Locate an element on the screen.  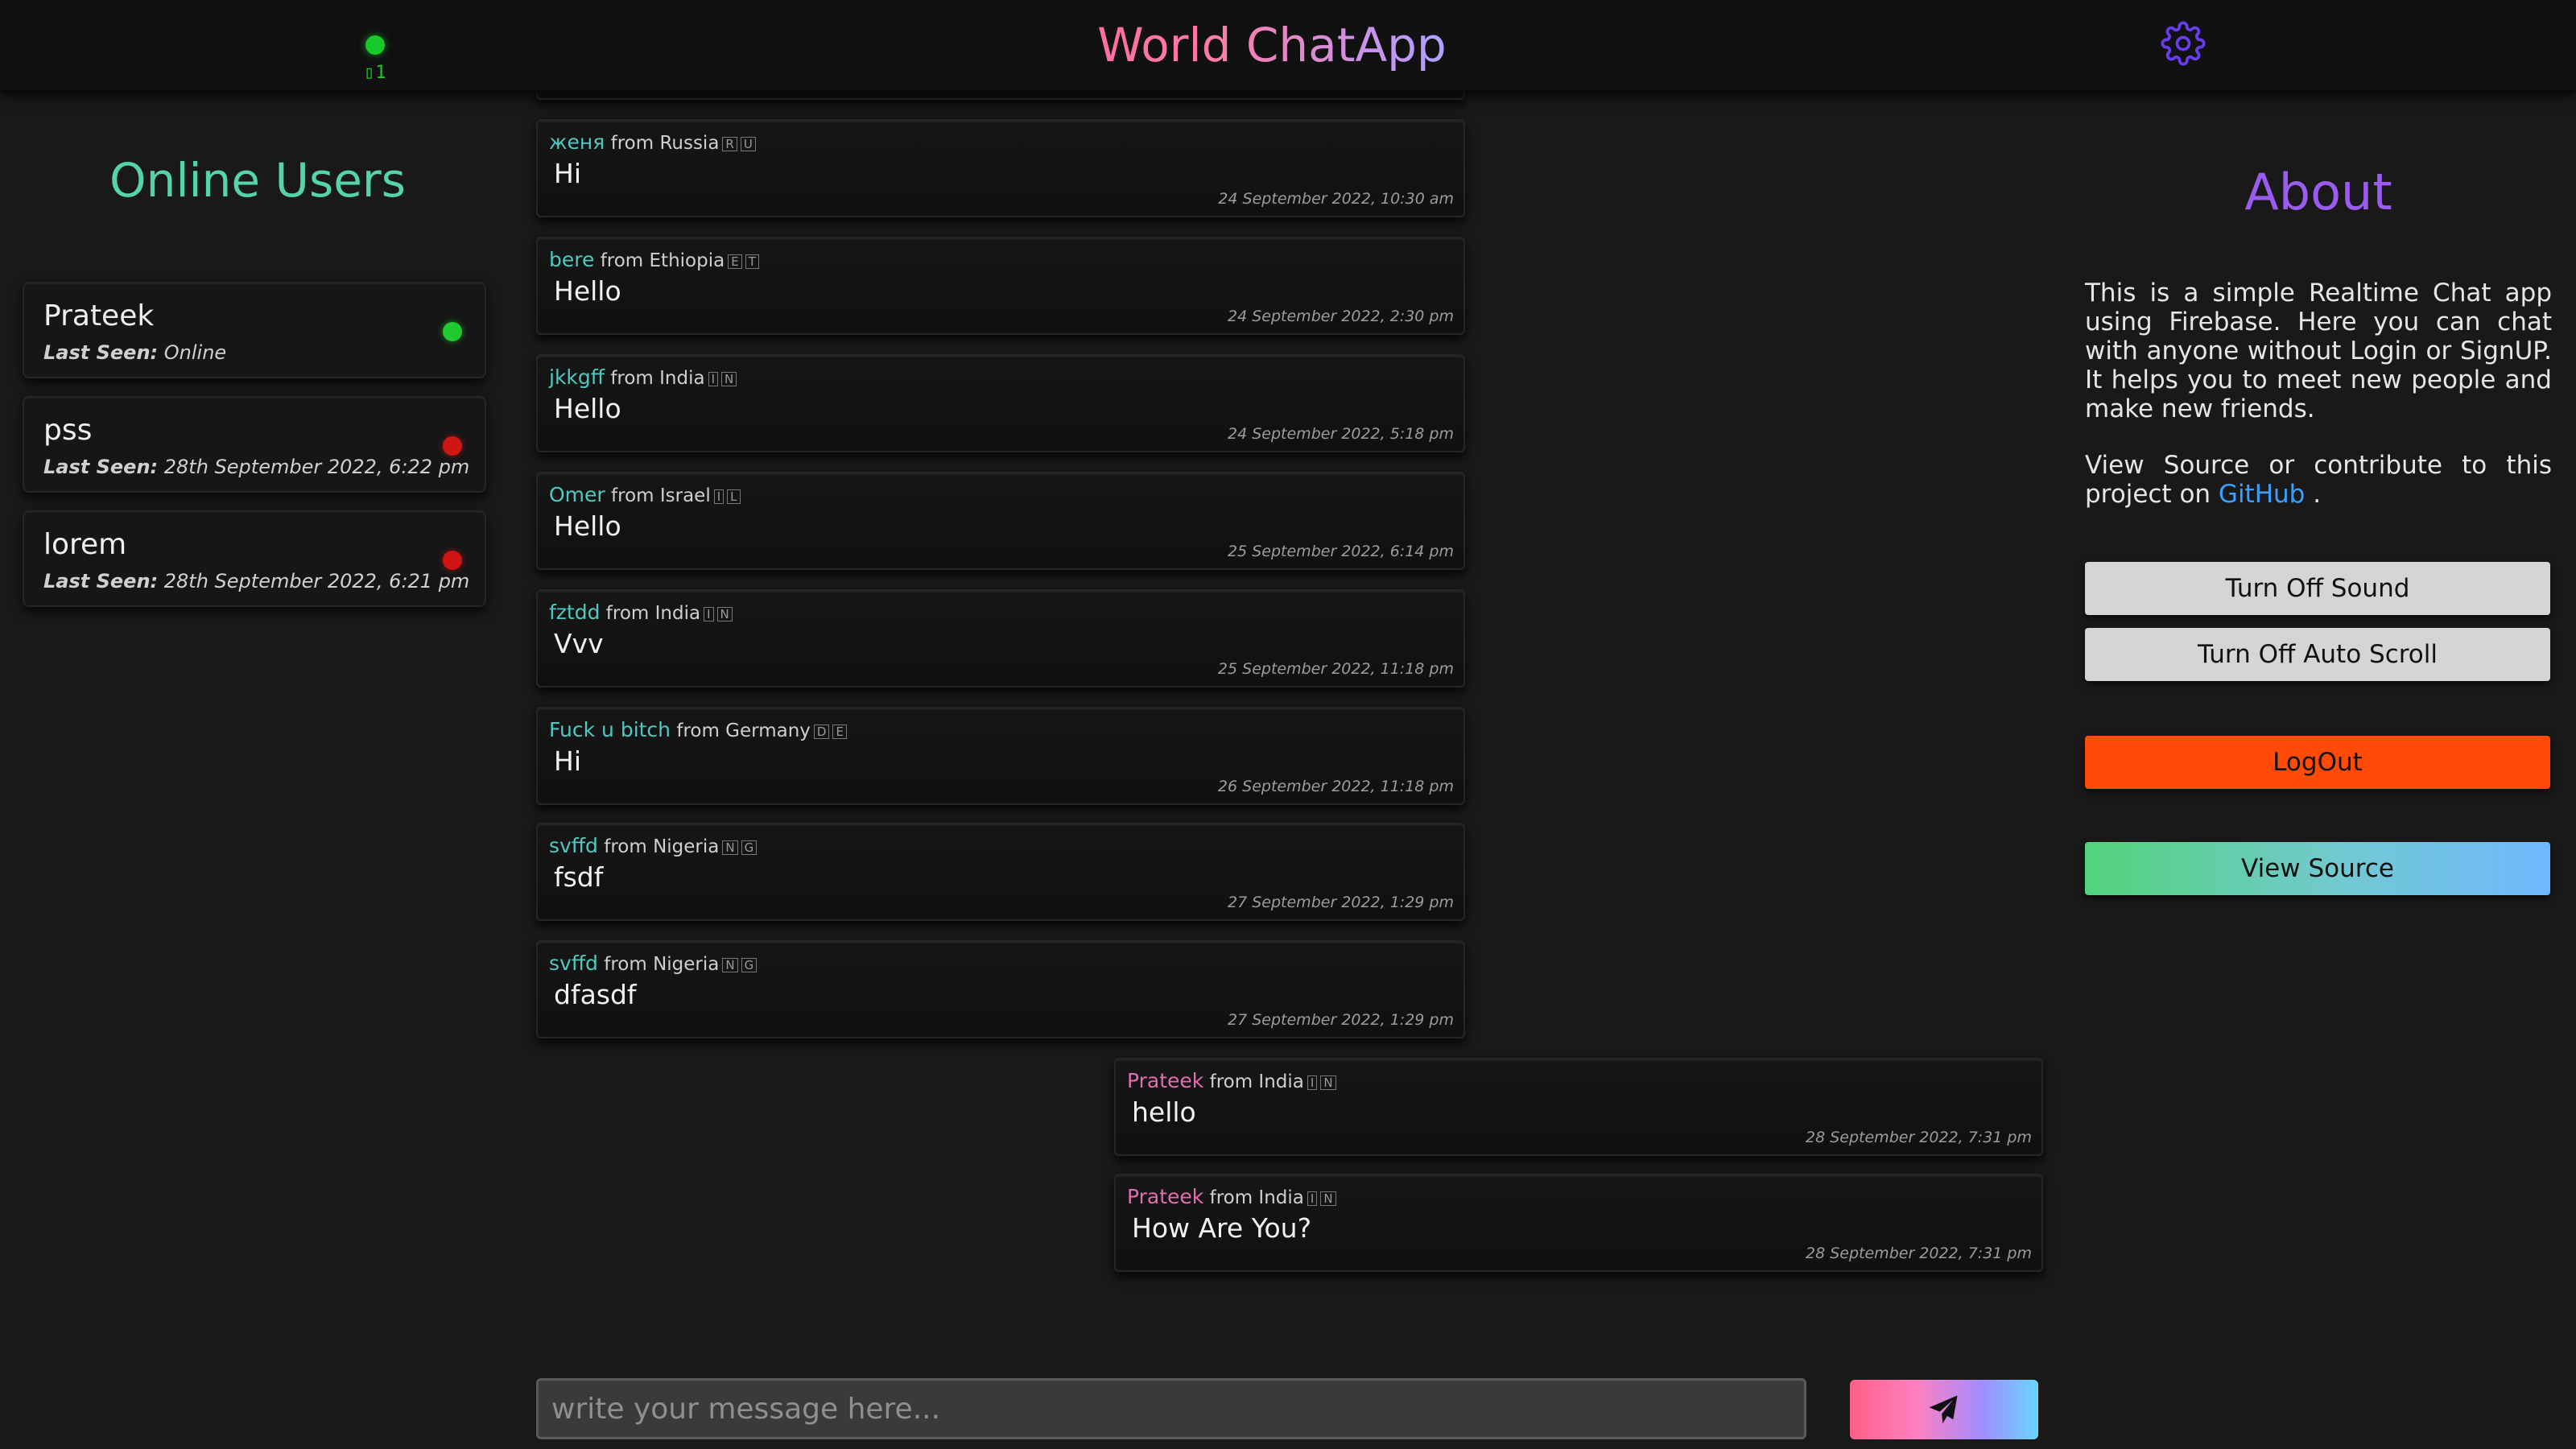
online-users-title: Online Users is located at coordinates (257, 180).